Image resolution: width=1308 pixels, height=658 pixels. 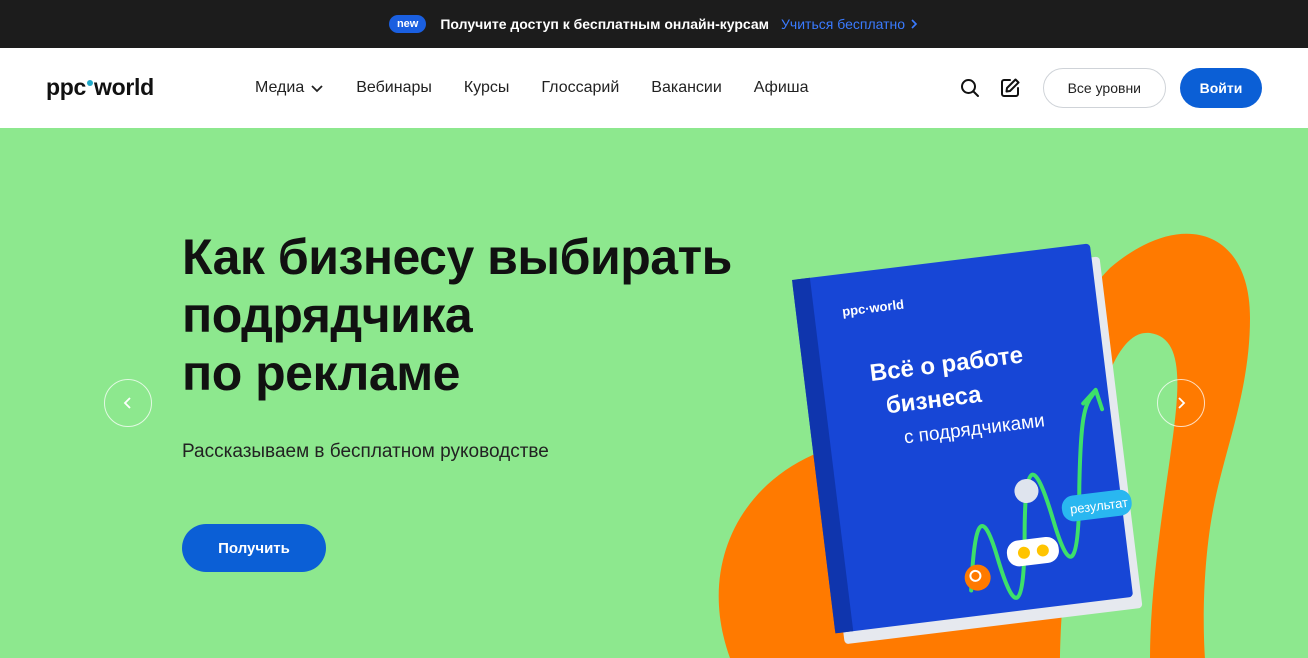 I want to click on nav-item-events: Афиша, so click(x=781, y=88).